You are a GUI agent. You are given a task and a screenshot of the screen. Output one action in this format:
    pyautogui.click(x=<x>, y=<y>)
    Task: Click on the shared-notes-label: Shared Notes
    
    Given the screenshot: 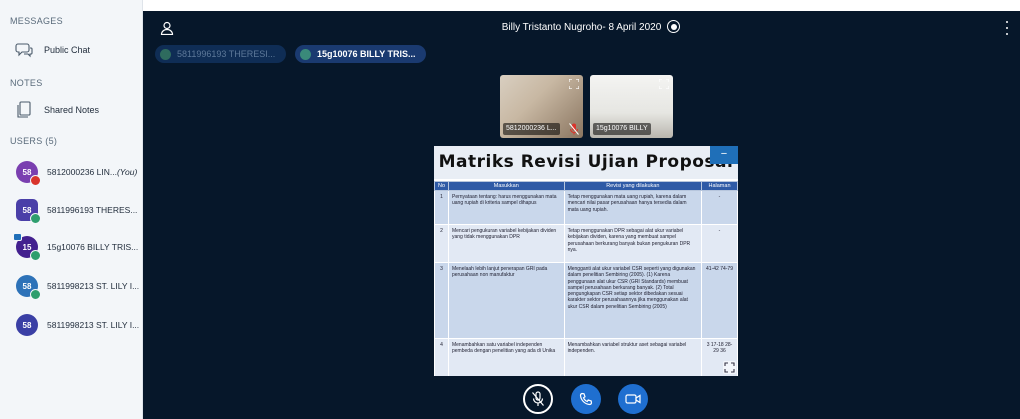 What is the action you would take?
    pyautogui.click(x=72, y=110)
    